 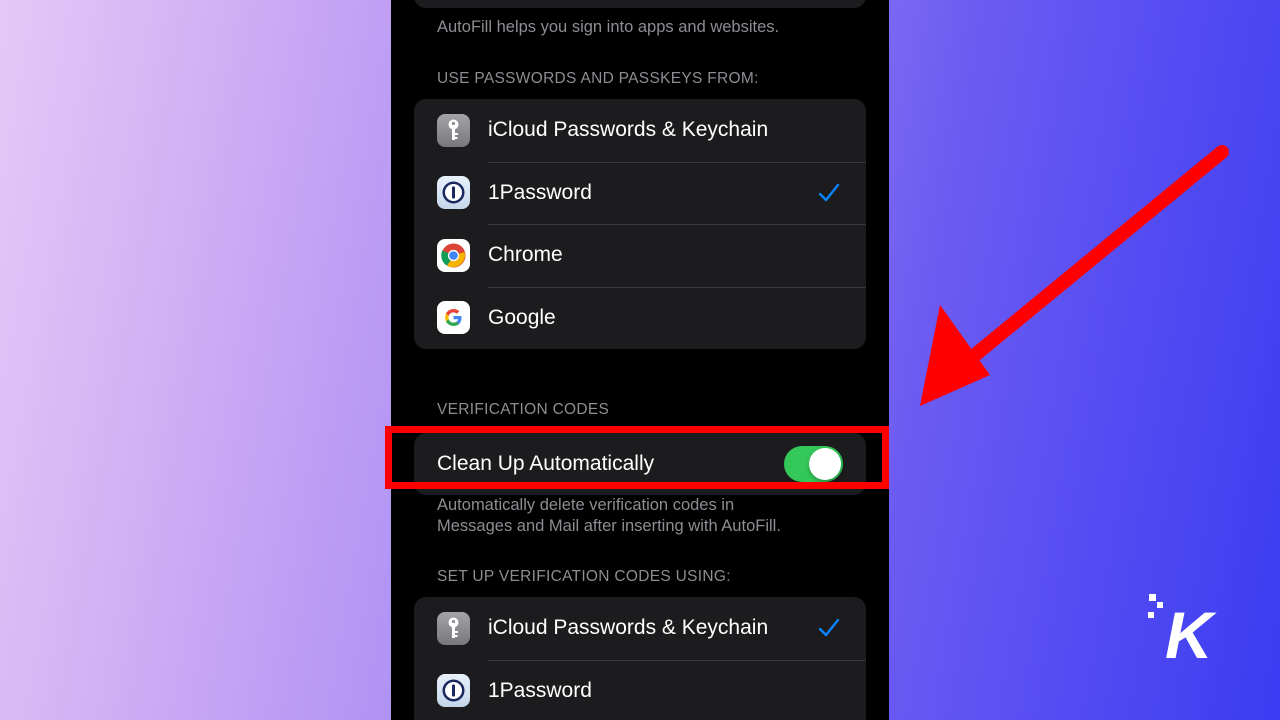 I want to click on provider-row-chrome: Chrome, so click(x=640, y=255).